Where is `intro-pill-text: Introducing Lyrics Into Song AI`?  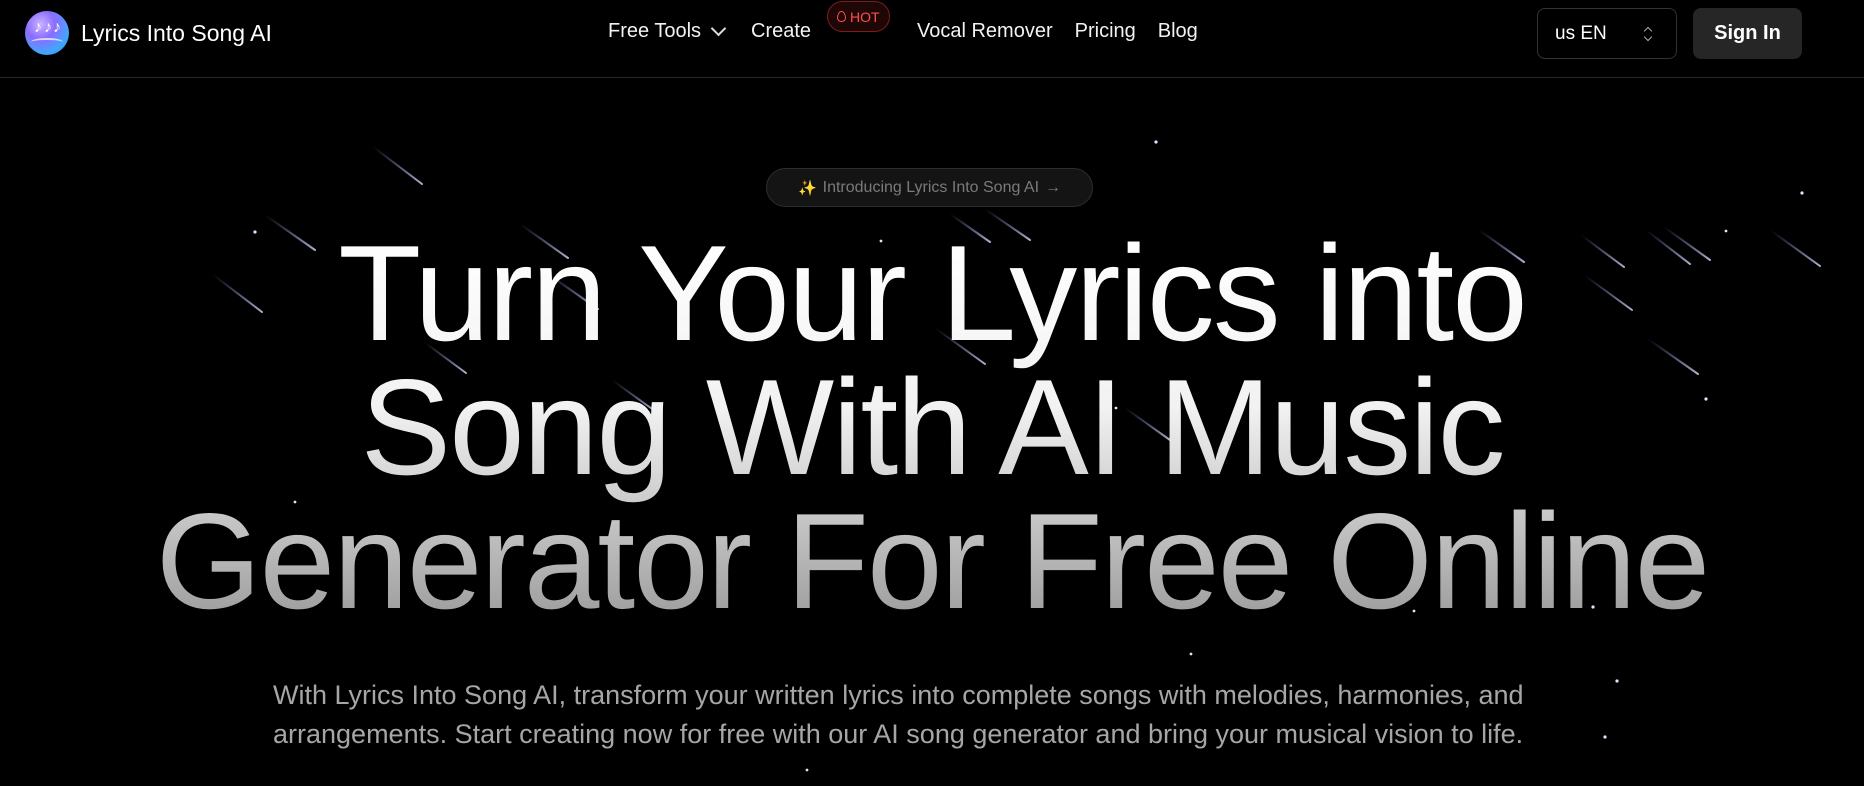 intro-pill-text: Introducing Lyrics Into Song AI is located at coordinates (931, 187).